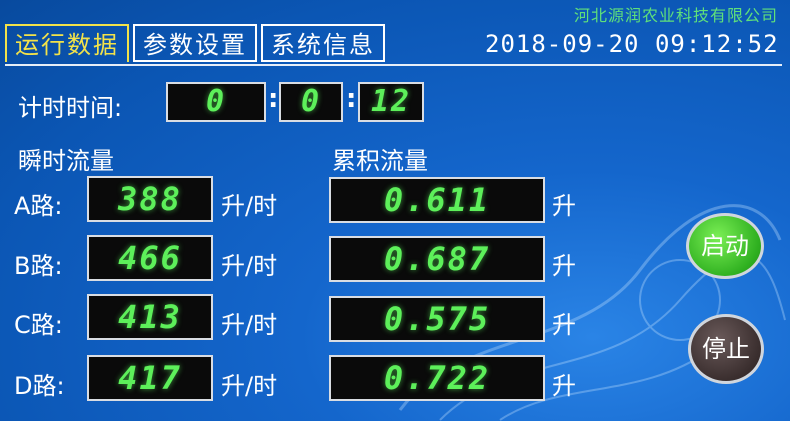 Image resolution: width=790 pixels, height=421 pixels. I want to click on row-d-cumulative-display: 0.722, so click(437, 378).